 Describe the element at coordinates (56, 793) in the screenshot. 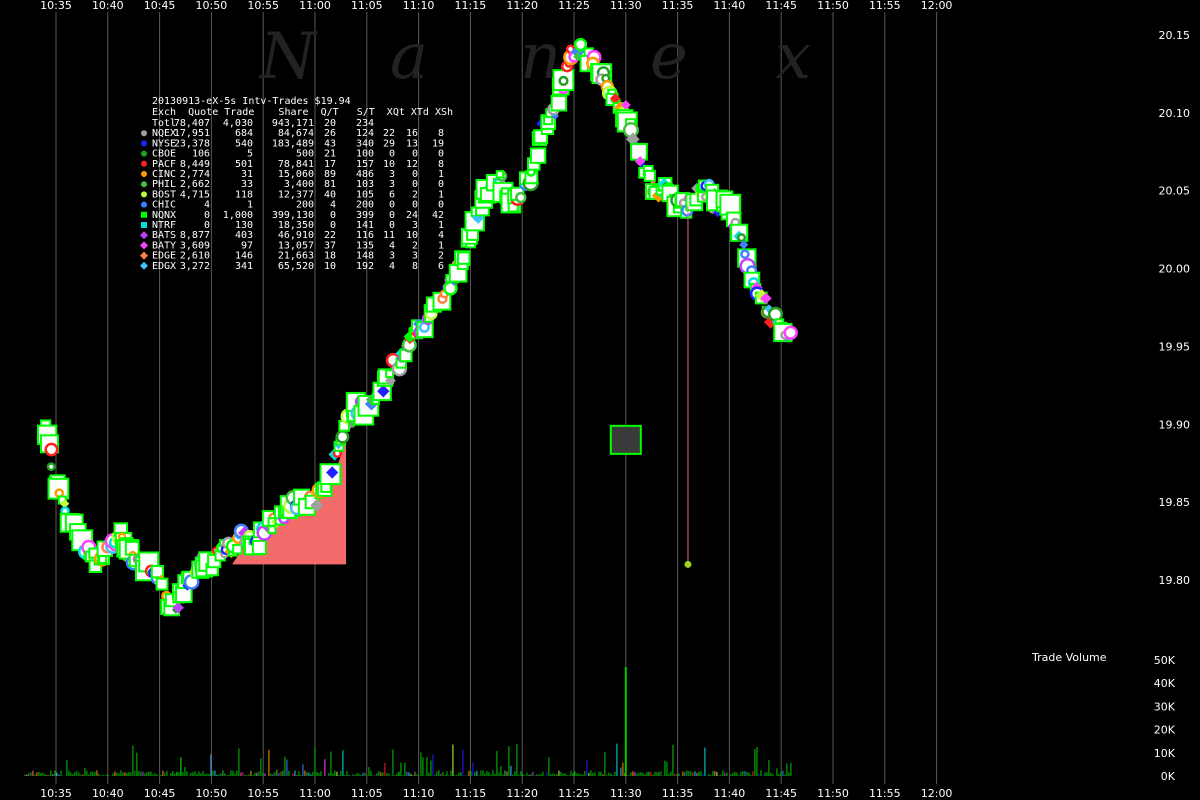

I see `x-tick-bottom: 10:35` at that location.